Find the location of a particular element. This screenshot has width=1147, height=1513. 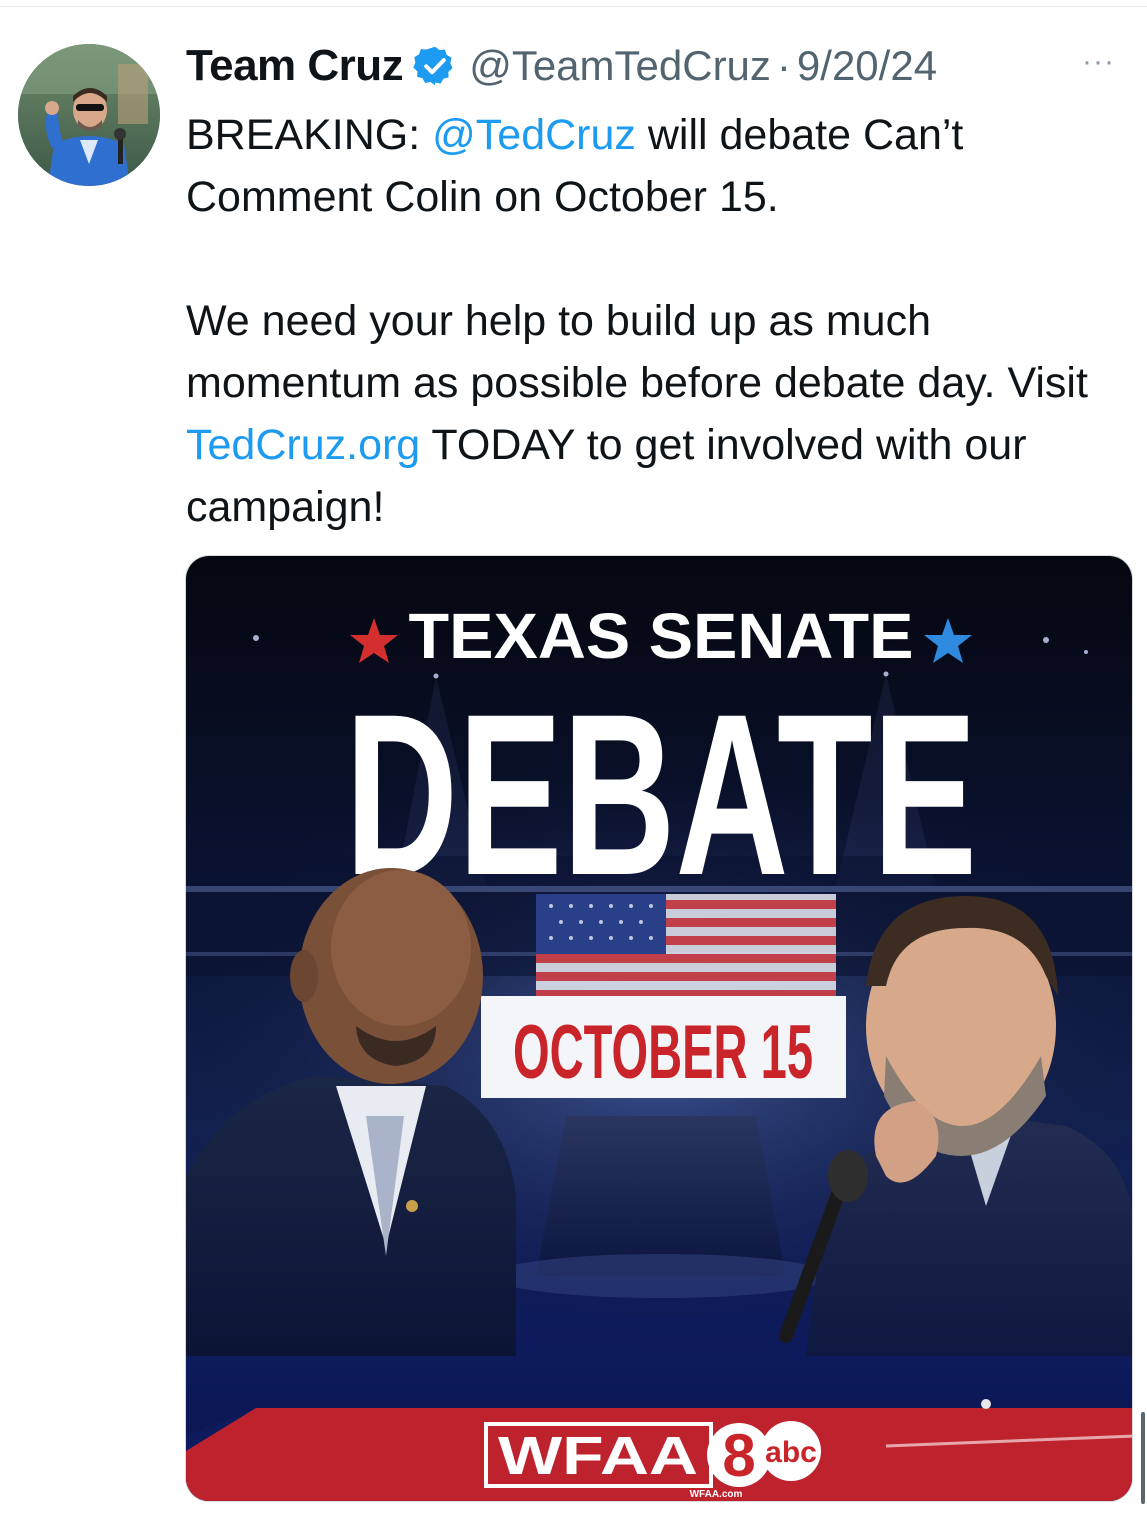

verified-badge-icon is located at coordinates (435, 66).